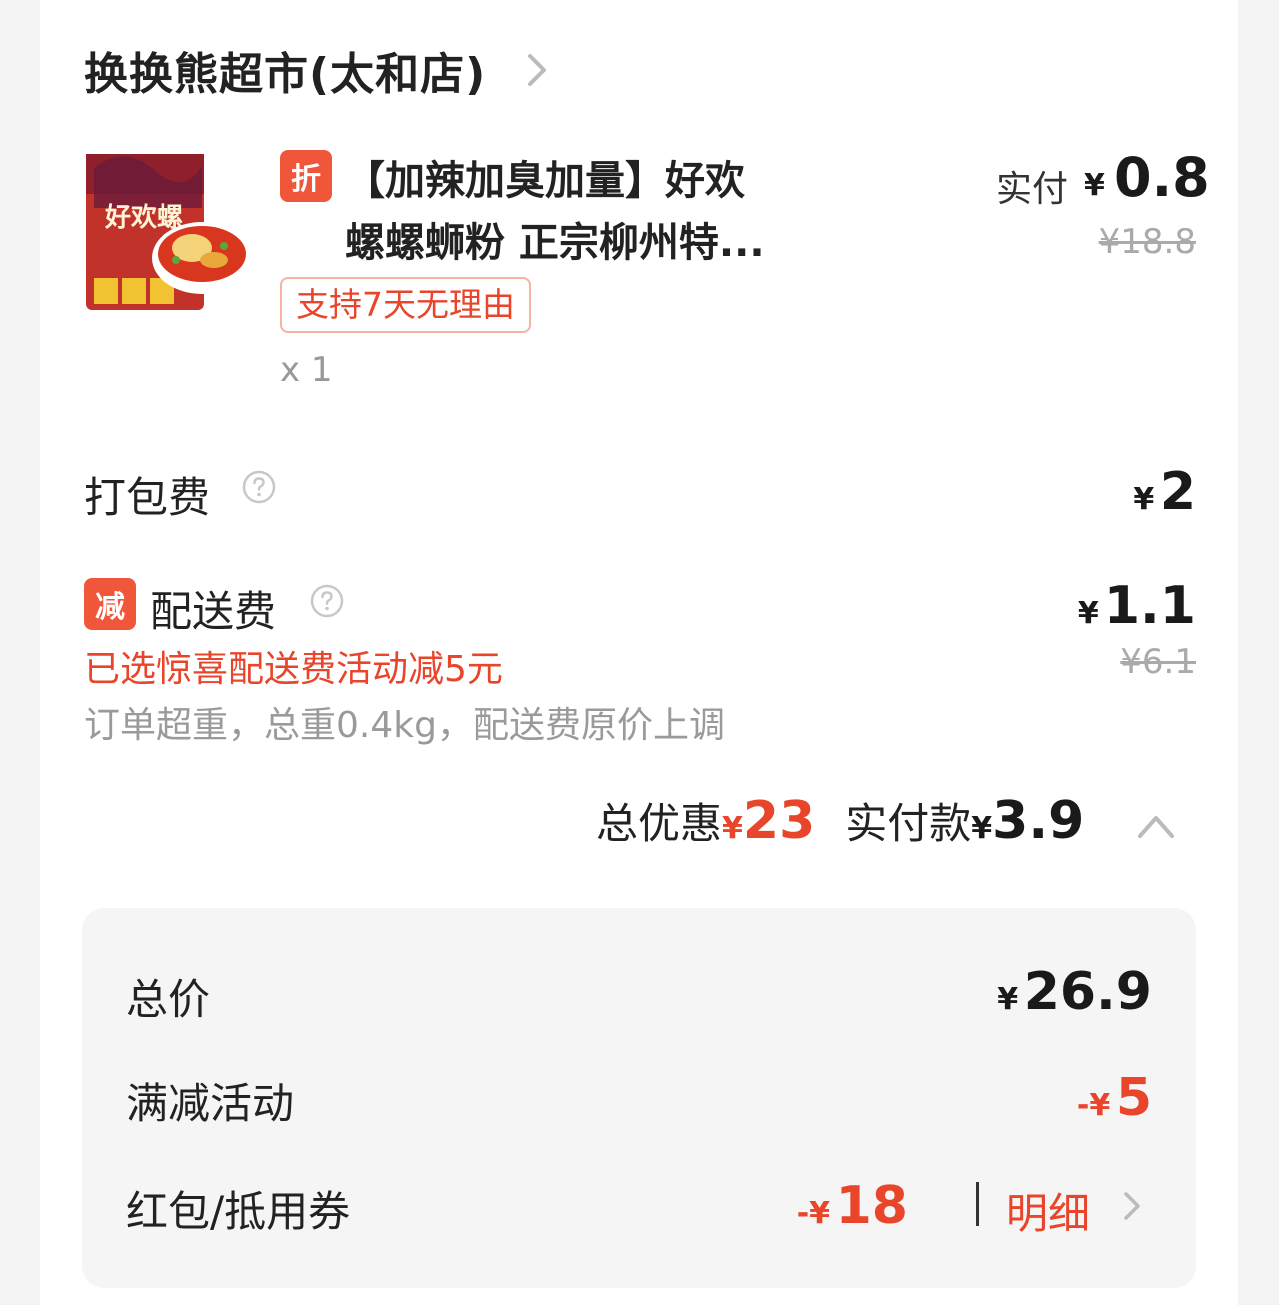  Describe the element at coordinates (871, 1206) in the screenshot. I see `coupon-amount: 18` at that location.